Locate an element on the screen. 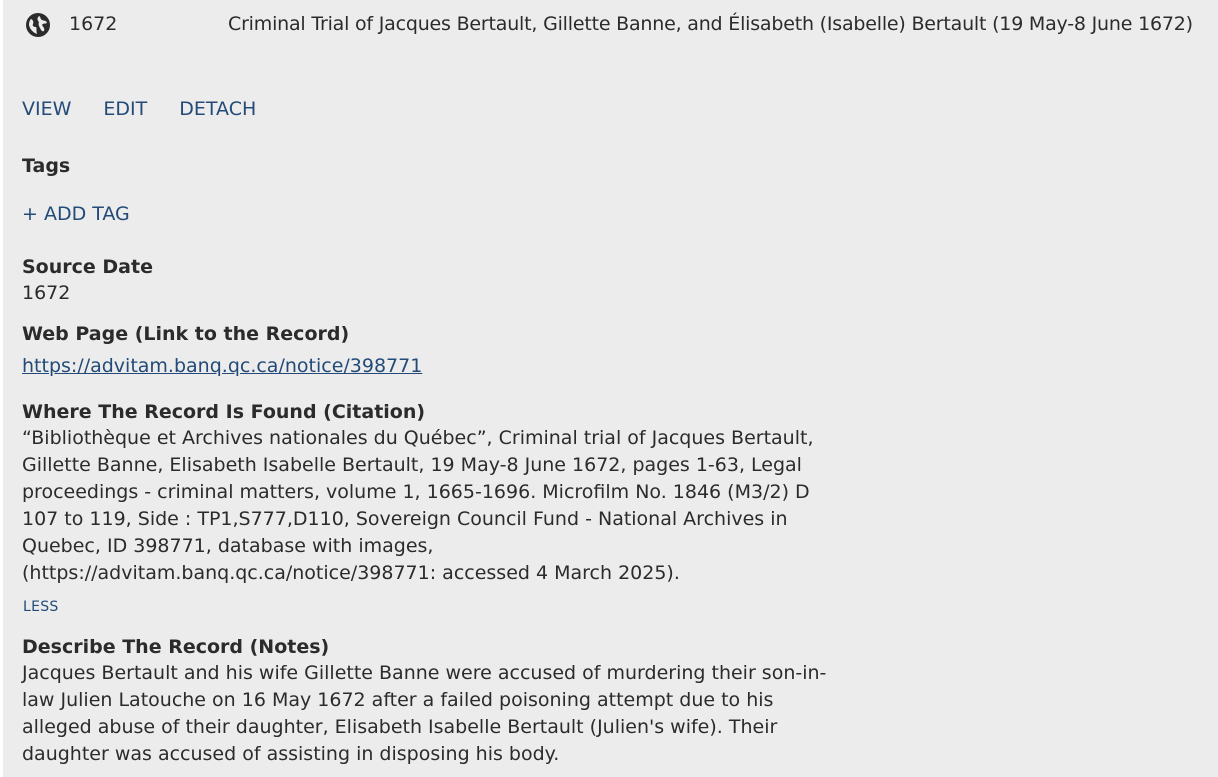  source-date-value: 1672 is located at coordinates (46, 293).